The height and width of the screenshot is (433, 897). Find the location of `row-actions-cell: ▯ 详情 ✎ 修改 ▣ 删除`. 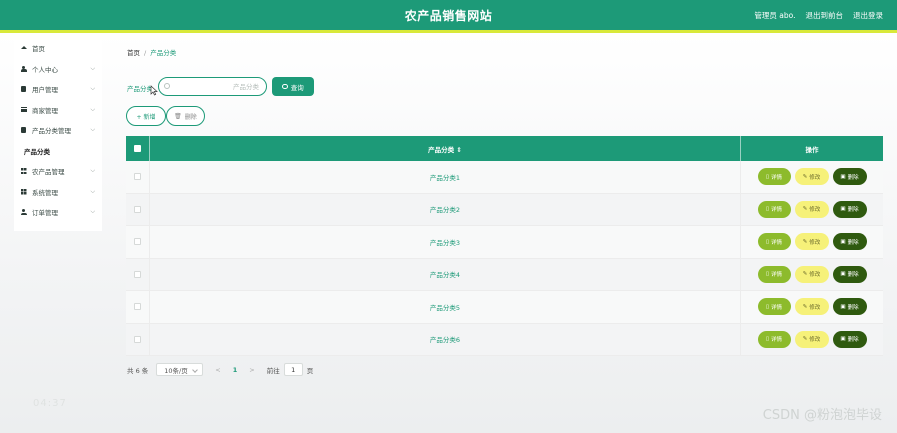

row-actions-cell: ▯ 详情 ✎ 修改 ▣ 删除 is located at coordinates (812, 177).